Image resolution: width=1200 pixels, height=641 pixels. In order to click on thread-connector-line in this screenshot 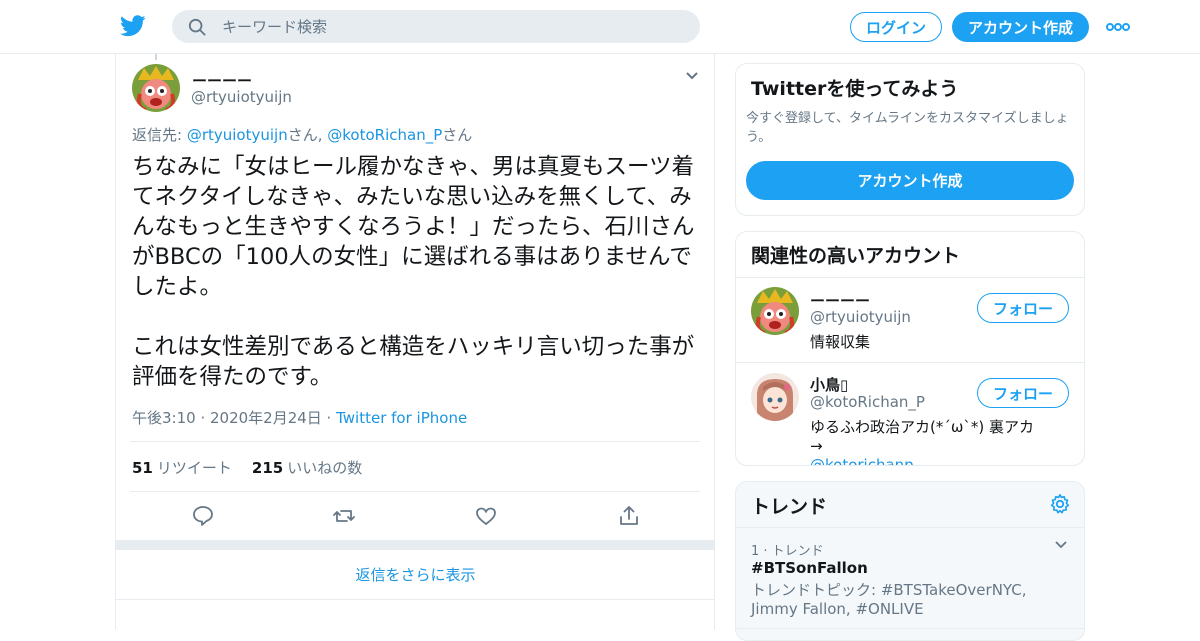, I will do `click(156, 57)`.